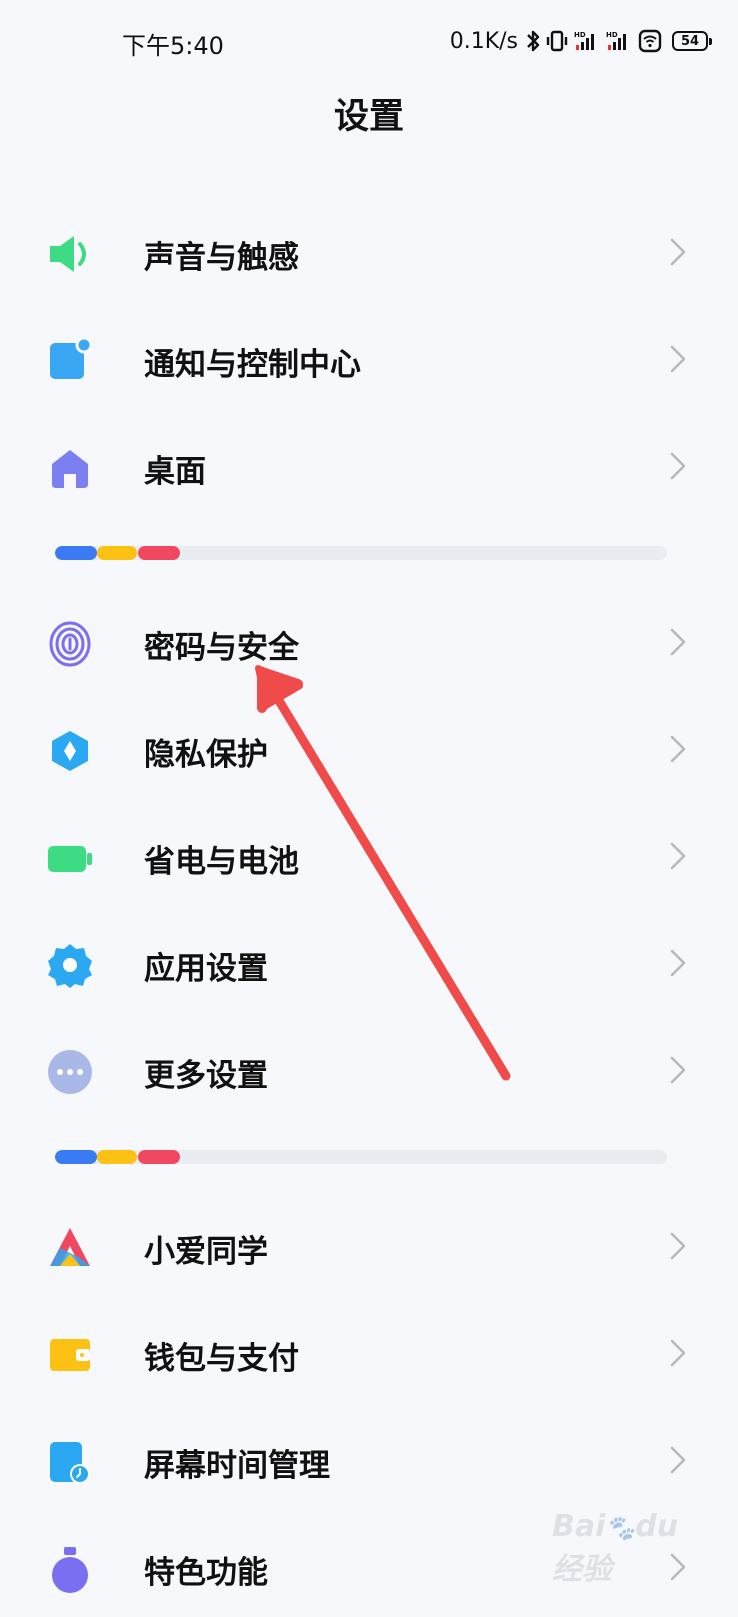 The width and height of the screenshot is (738, 1617). What do you see at coordinates (70, 1462) in the screenshot?
I see `screen-time-icon` at bounding box center [70, 1462].